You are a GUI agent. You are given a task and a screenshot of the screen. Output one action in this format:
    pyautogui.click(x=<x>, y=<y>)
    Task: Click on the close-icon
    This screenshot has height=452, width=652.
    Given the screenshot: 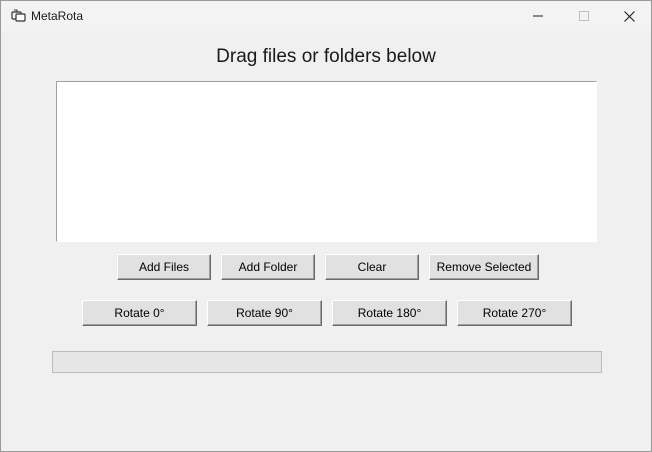 What is the action you would take?
    pyautogui.click(x=629, y=16)
    